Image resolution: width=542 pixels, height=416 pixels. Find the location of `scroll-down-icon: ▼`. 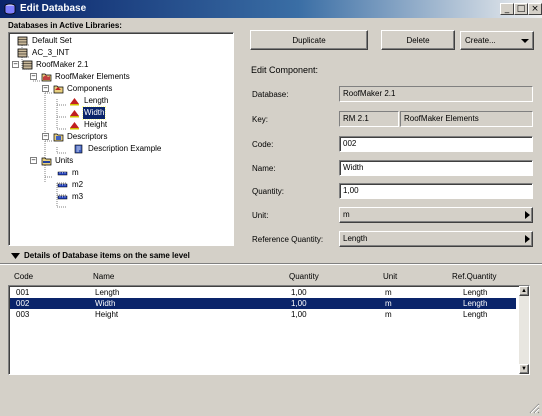

scroll-down-icon: ▼ is located at coordinates (524, 369).